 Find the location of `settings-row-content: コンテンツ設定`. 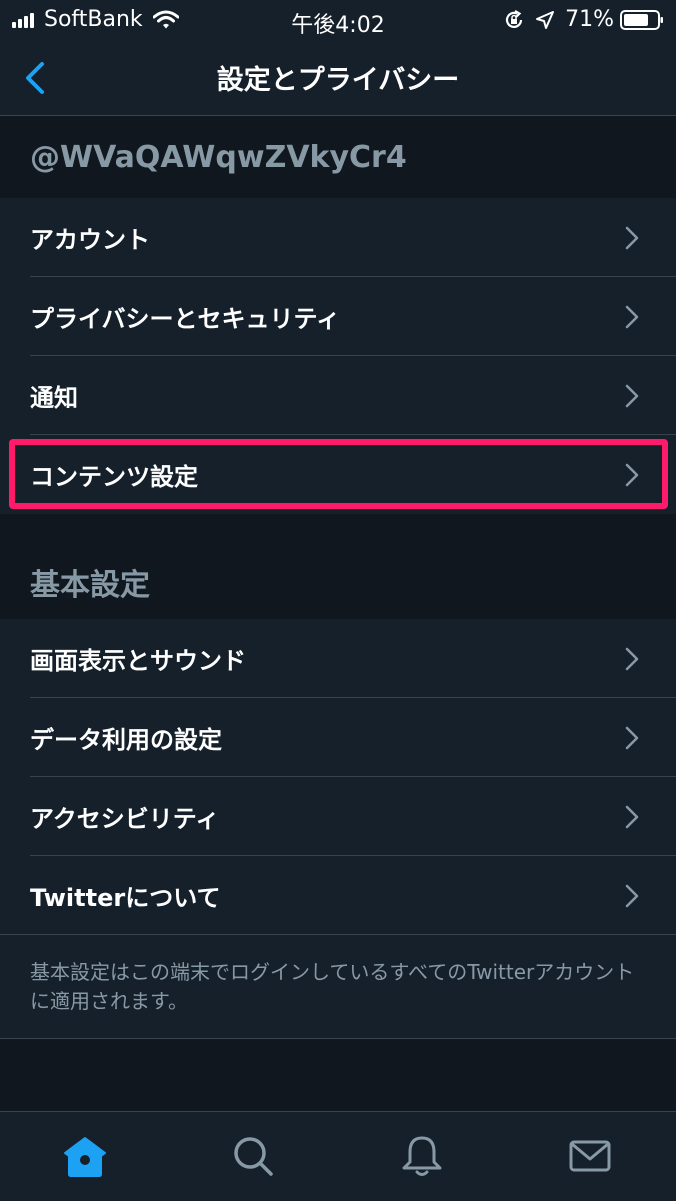

settings-row-content: コンテンツ設定 is located at coordinates (338, 474).